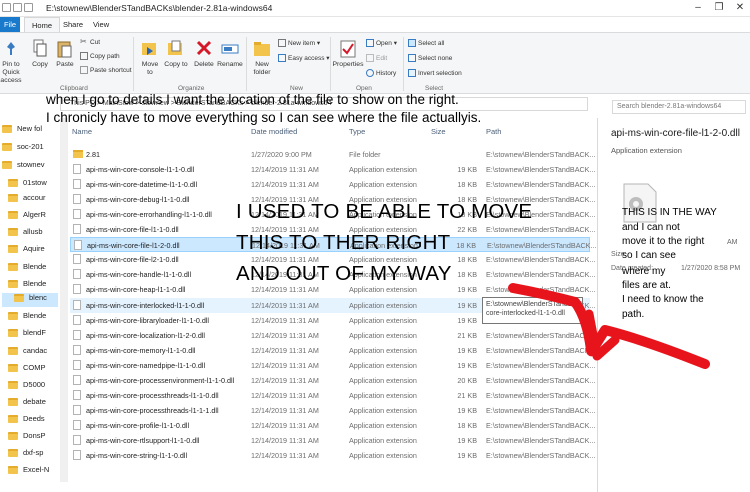 The width and height of the screenshot is (750, 492). What do you see at coordinates (30, 149) in the screenshot?
I see `nav-item: soc-201` at bounding box center [30, 149].